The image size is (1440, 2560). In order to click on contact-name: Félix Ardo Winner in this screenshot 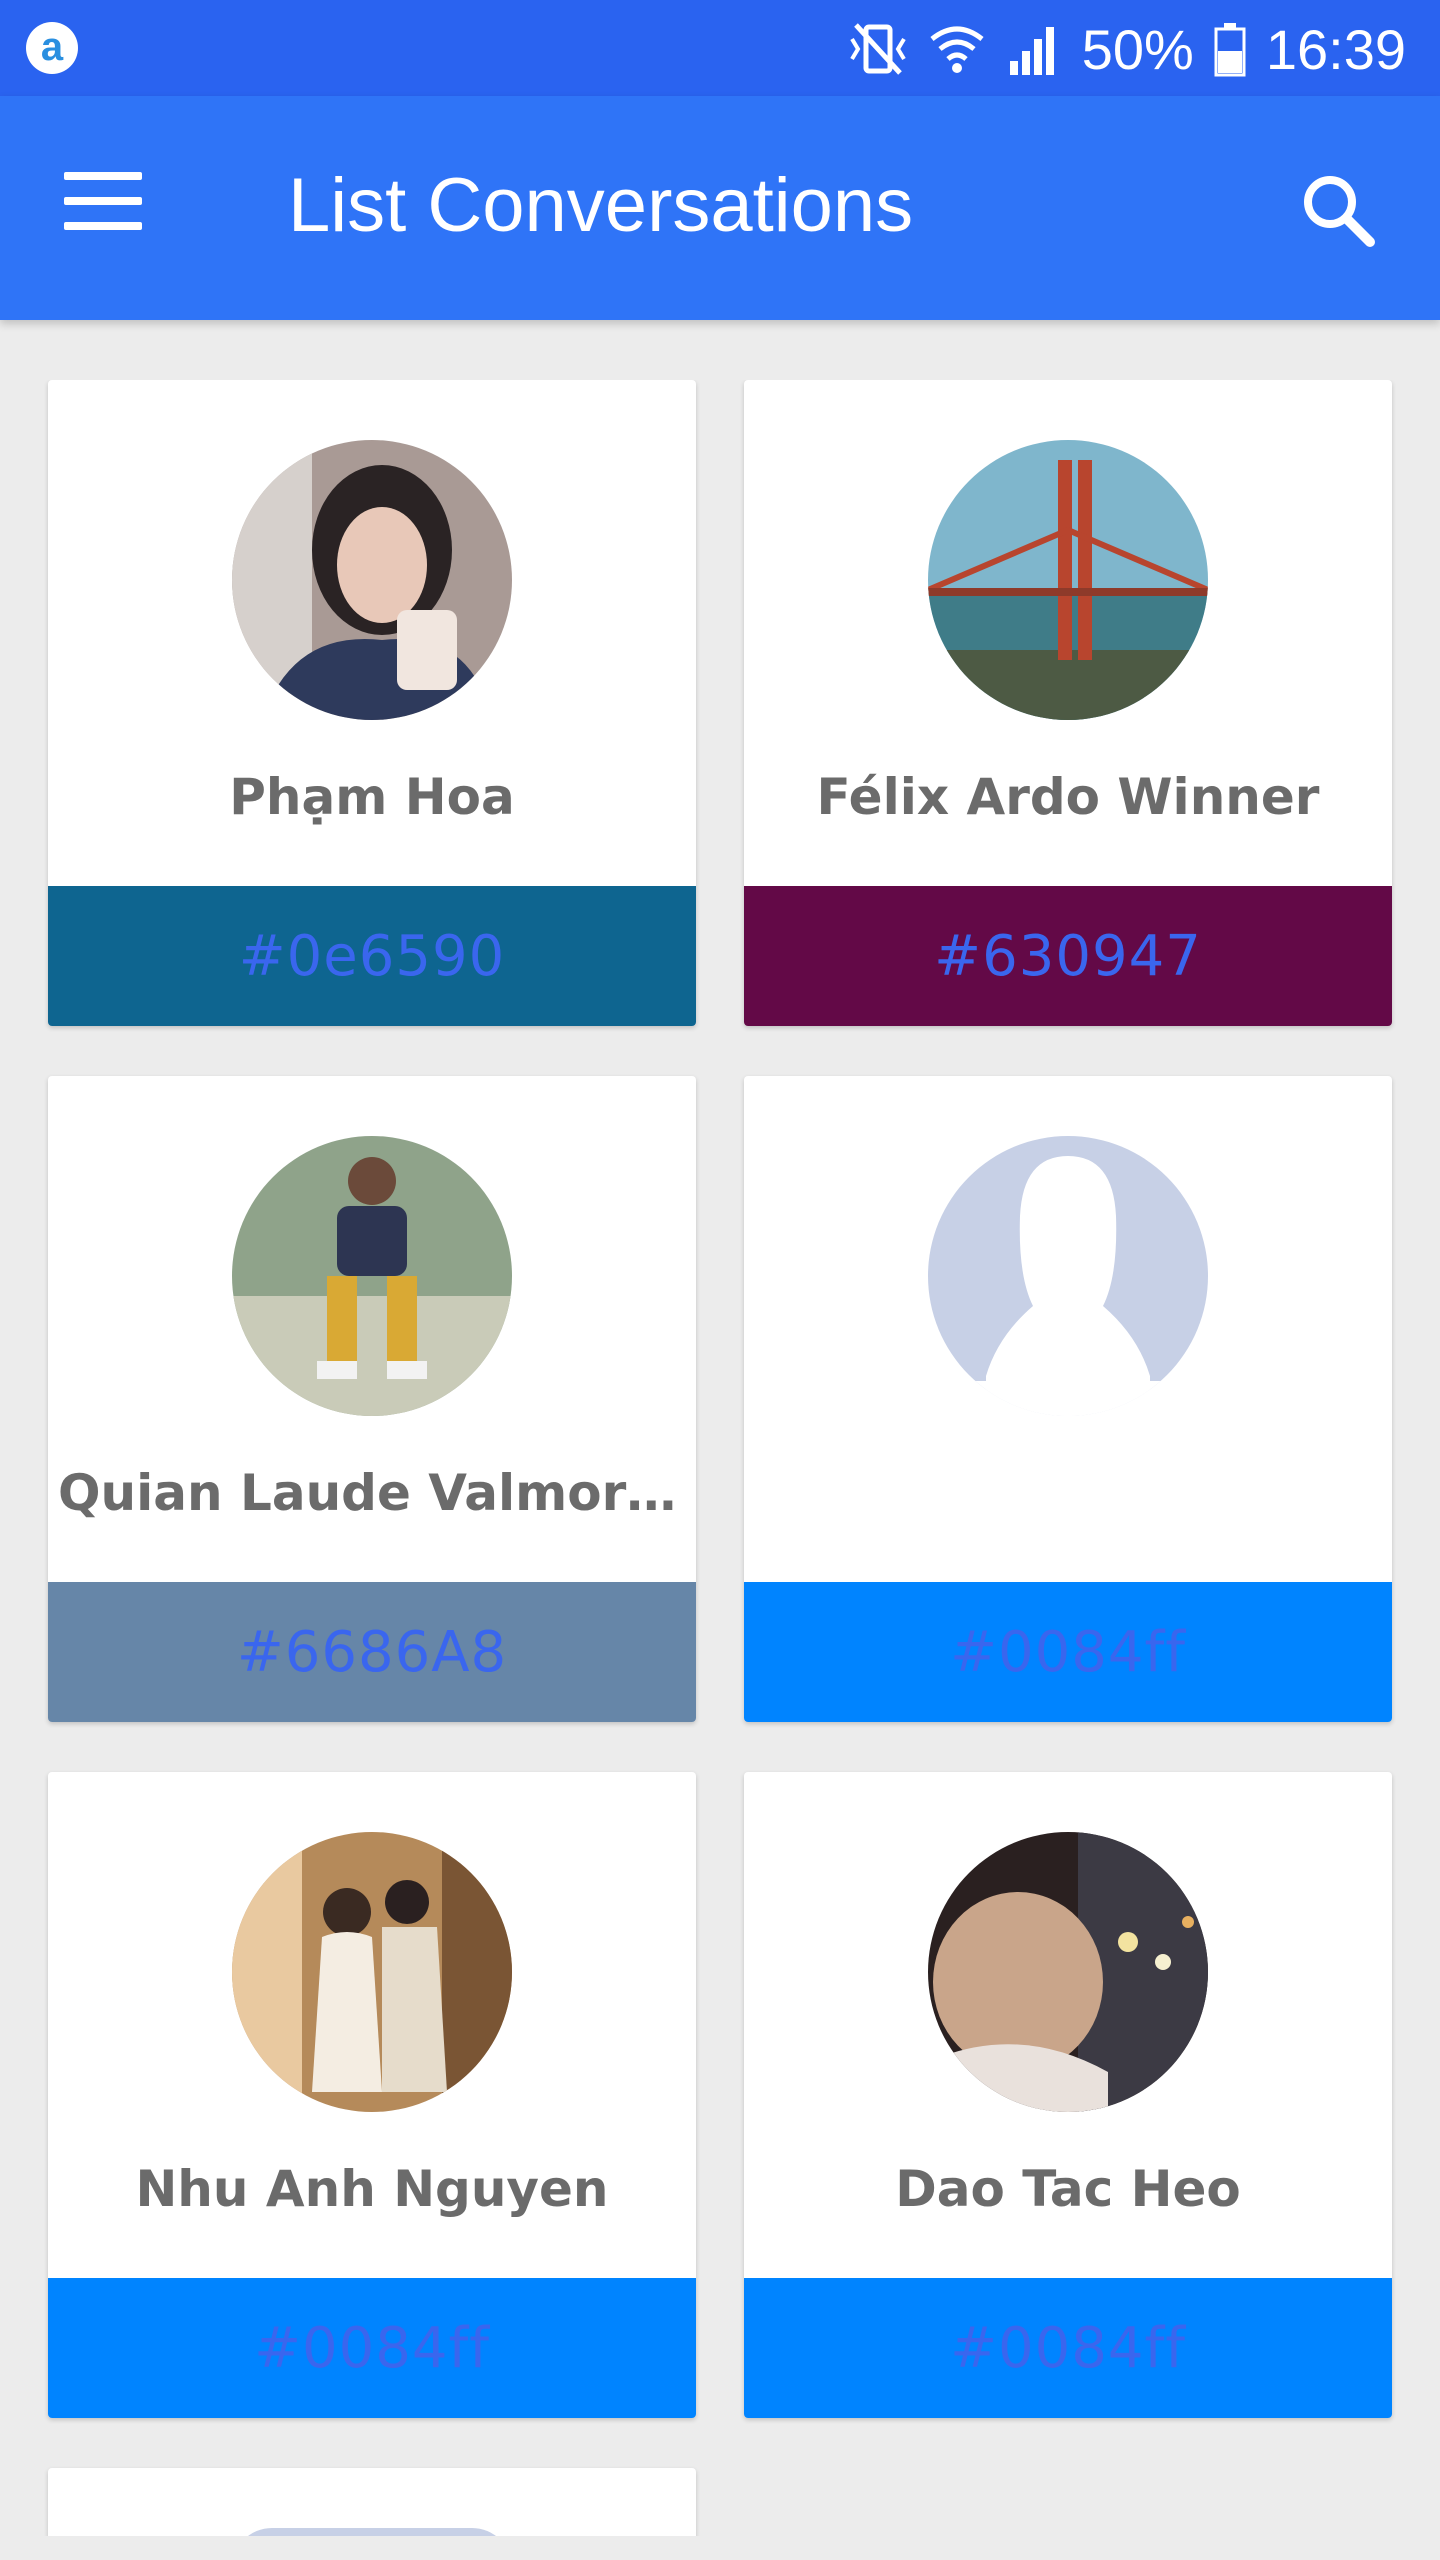, I will do `click(1068, 797)`.